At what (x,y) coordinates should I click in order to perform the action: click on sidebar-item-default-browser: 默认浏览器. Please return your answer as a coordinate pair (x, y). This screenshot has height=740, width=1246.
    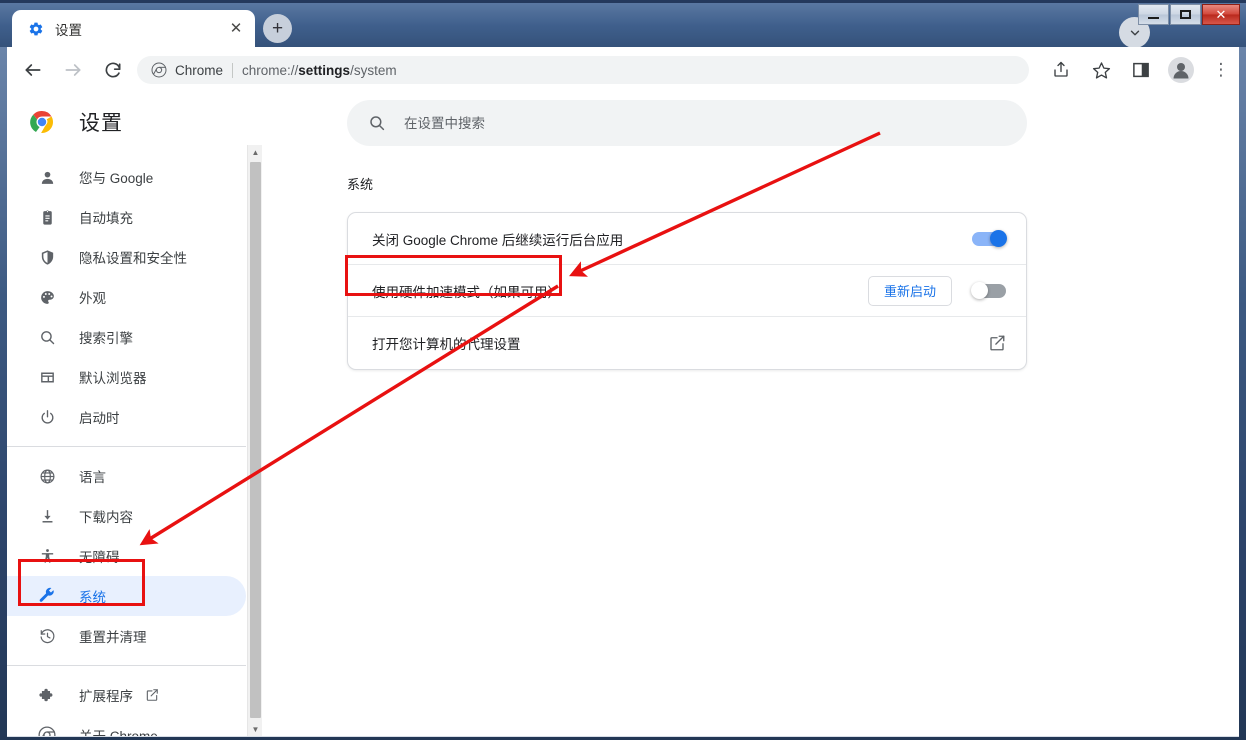
    Looking at the image, I should click on (126, 377).